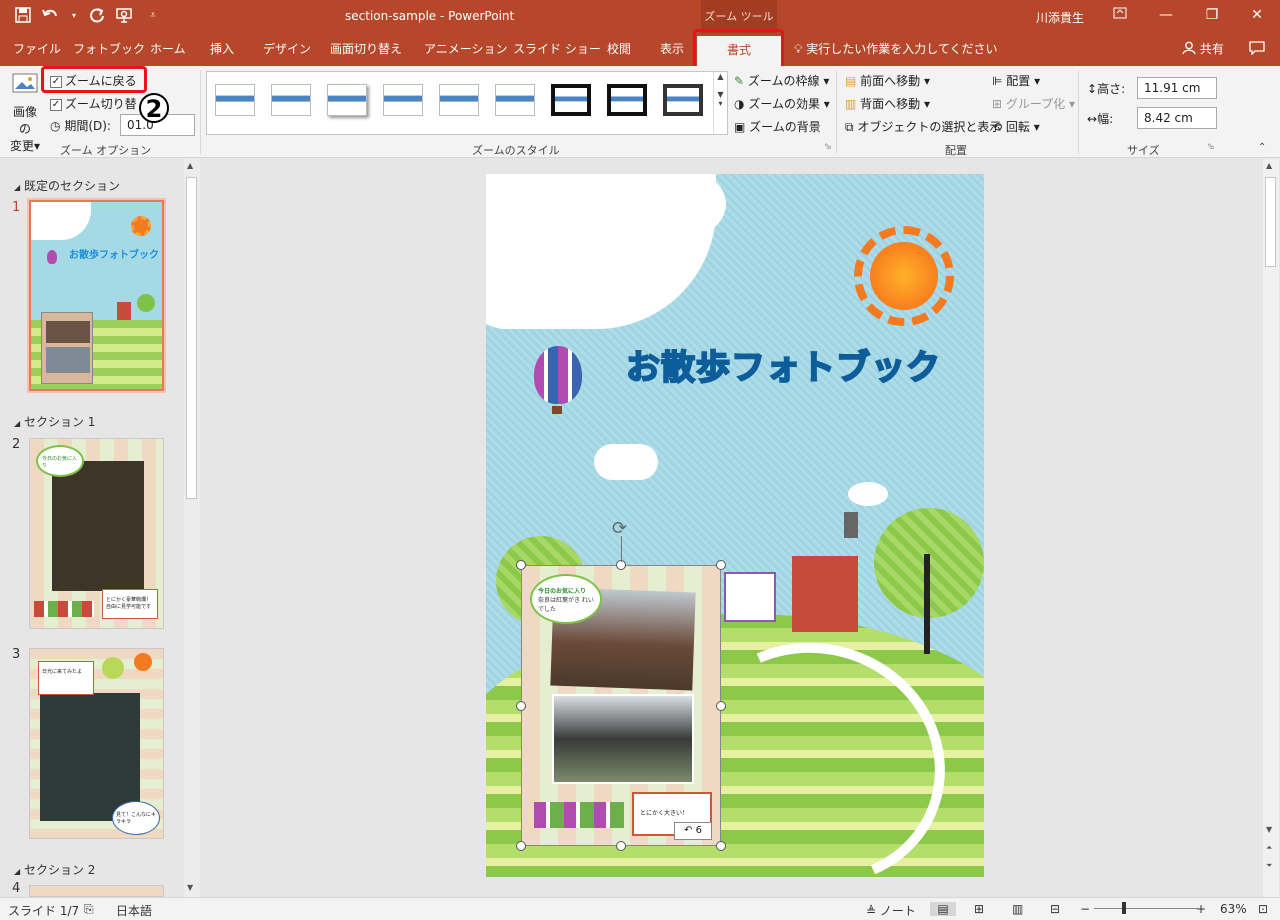  I want to click on resize-handle-s, so click(621, 846).